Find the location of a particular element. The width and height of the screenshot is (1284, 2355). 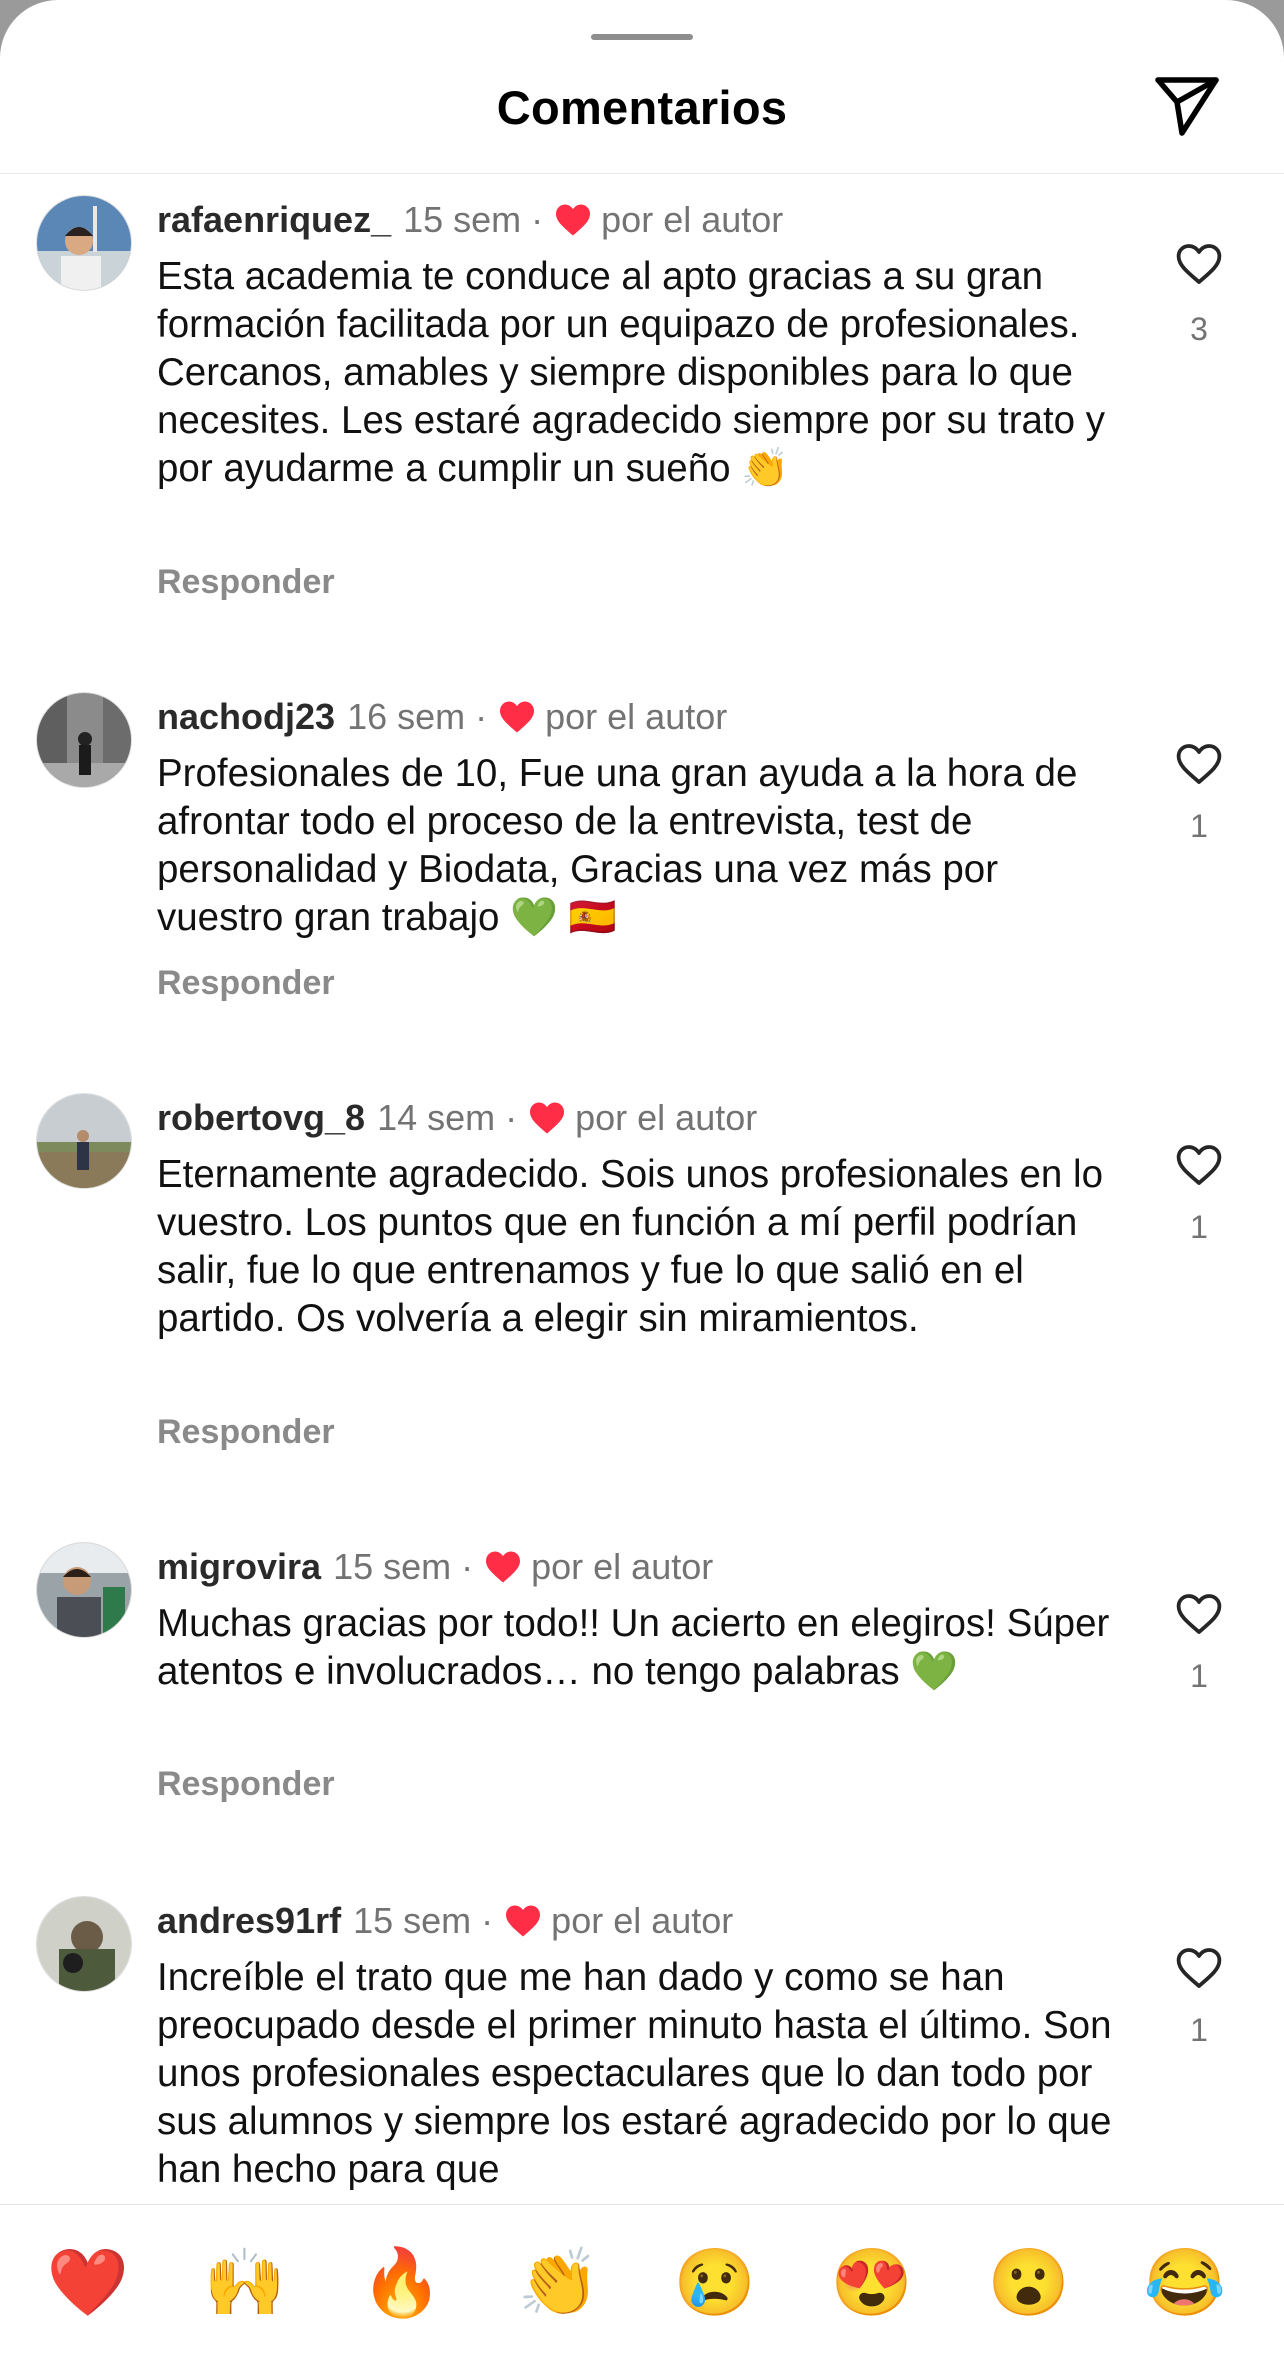

like-count: 3 is located at coordinates (1199, 329).